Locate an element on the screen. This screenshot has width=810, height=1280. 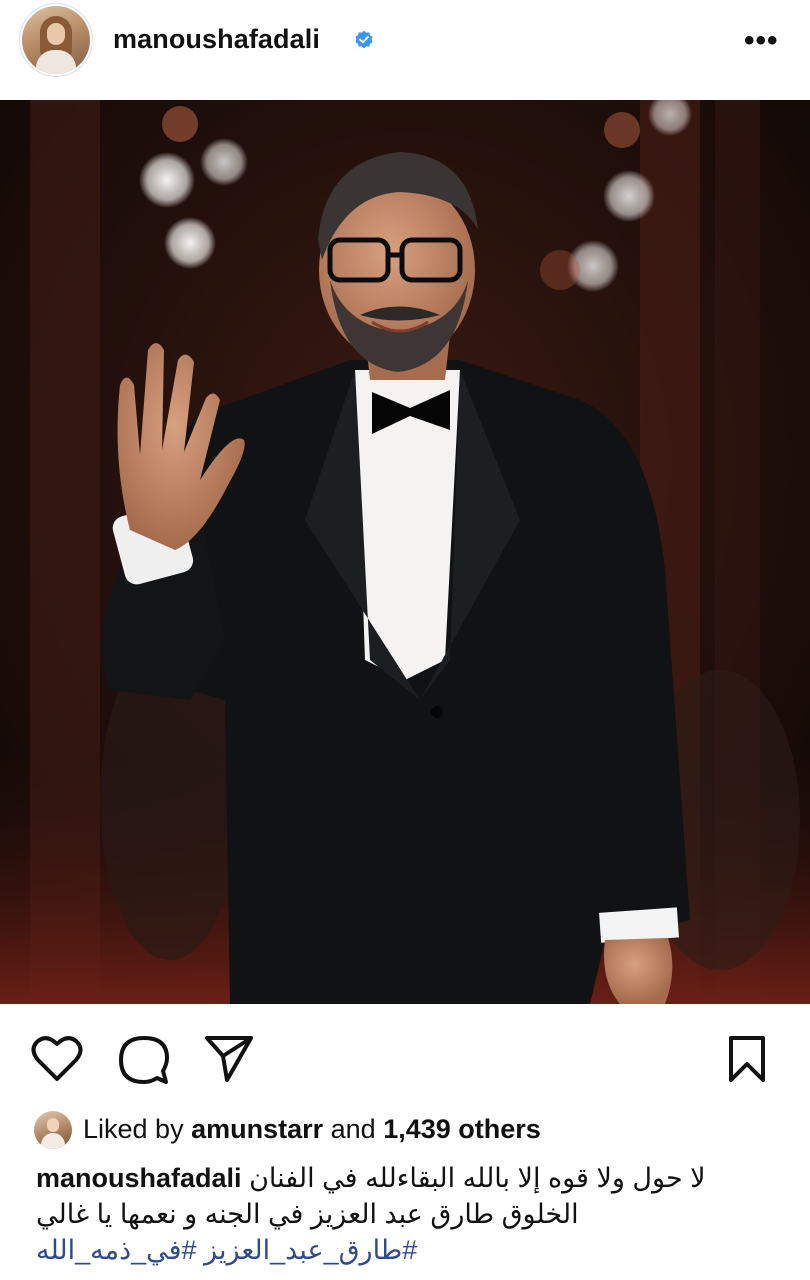
liked-by-prefix: Liked by is located at coordinates (137, 1129).